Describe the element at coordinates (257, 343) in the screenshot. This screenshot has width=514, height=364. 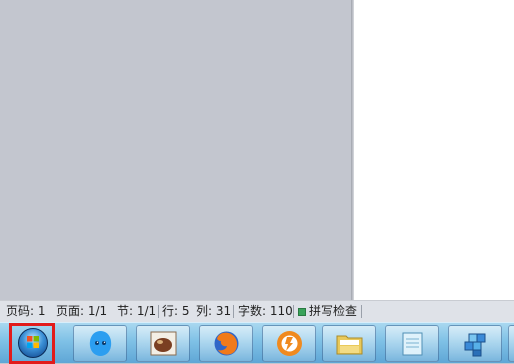
I see `taskbar` at that location.